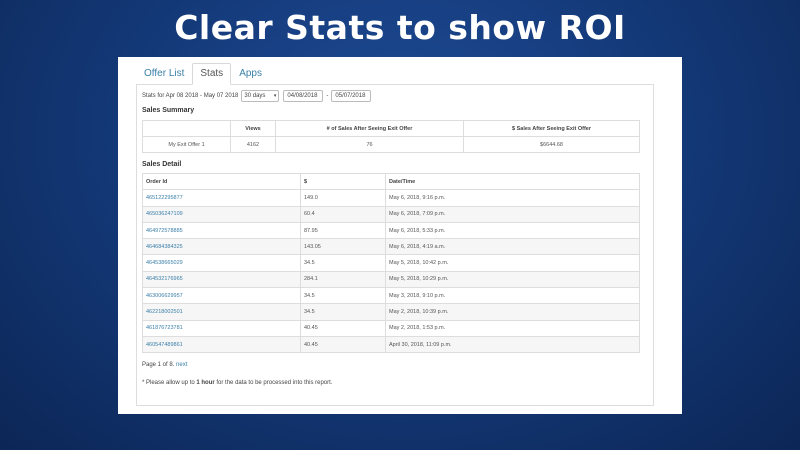  I want to click on datetime-cell: May 6, 2018, 4:19 a.m., so click(512, 247).